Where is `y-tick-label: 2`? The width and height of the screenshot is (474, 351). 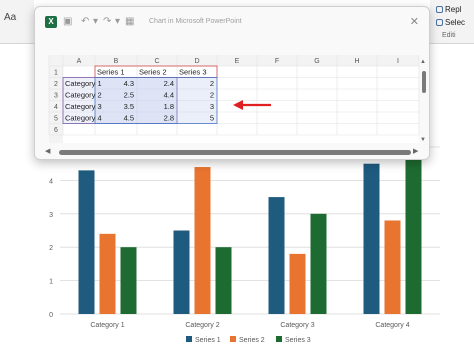
y-tick-label: 2 is located at coordinates (51, 248).